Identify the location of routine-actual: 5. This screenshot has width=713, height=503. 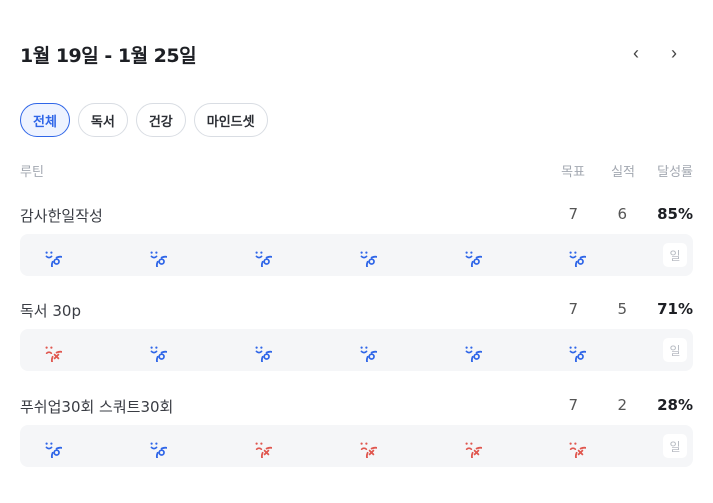
(622, 309).